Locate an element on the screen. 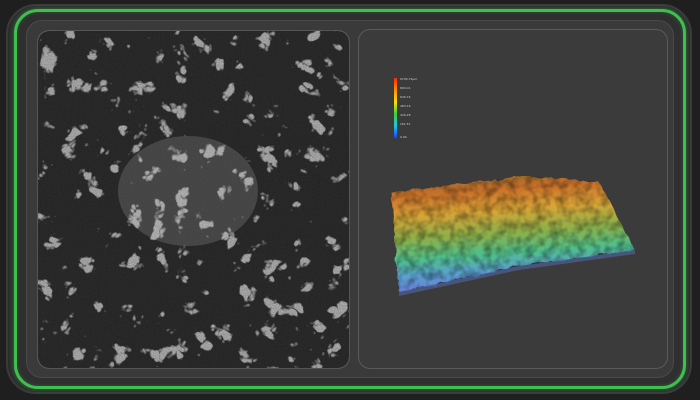  colorbar-label: 9790.74μm is located at coordinates (409, 79).